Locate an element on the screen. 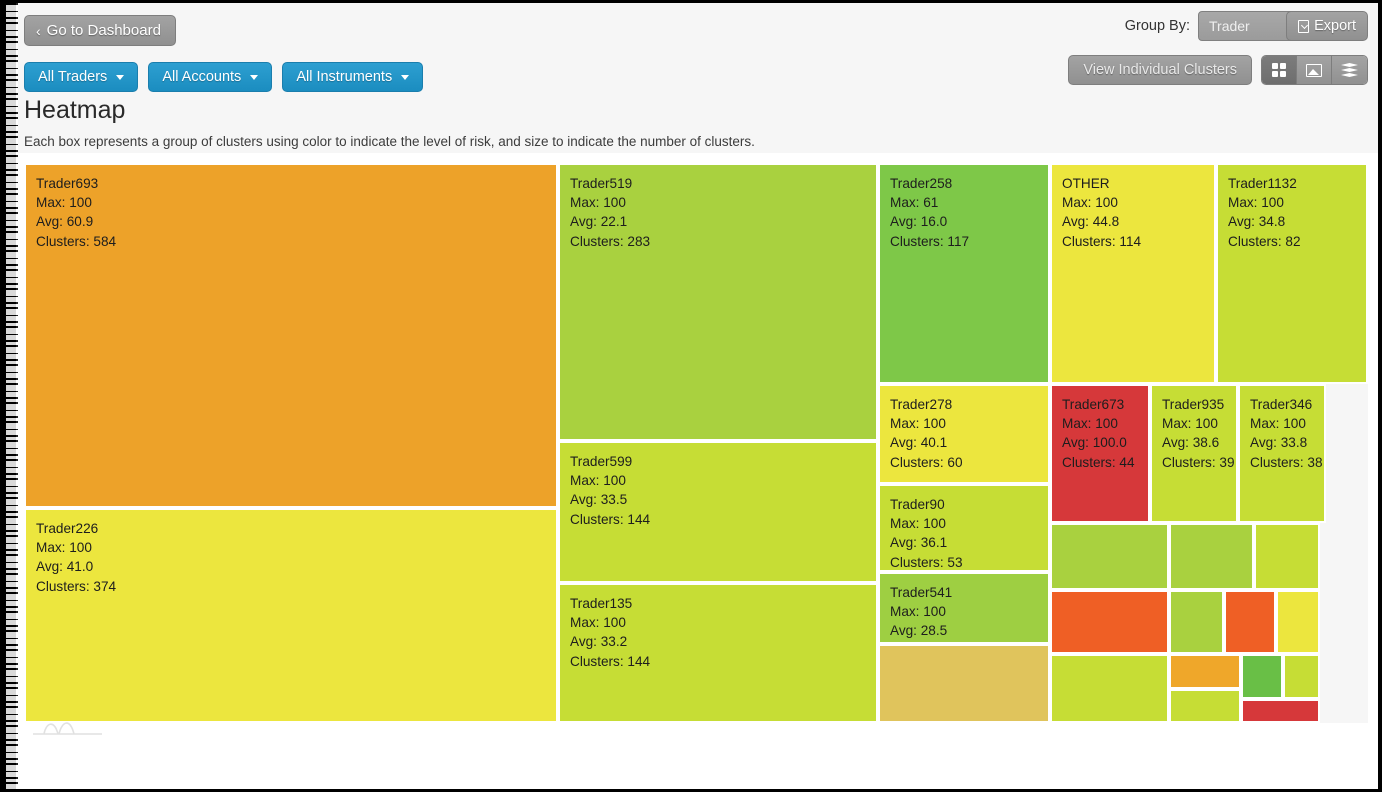 This screenshot has height=792, width=1382. treemap-cell-clusters: Clusters: 60 is located at coordinates (926, 462).